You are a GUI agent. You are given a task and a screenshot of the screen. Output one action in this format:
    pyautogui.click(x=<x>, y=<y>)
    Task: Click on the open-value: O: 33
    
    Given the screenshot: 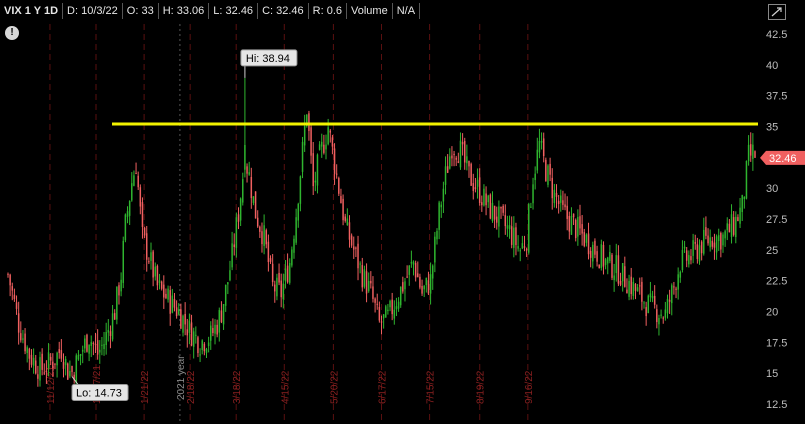 What is the action you would take?
    pyautogui.click(x=141, y=11)
    